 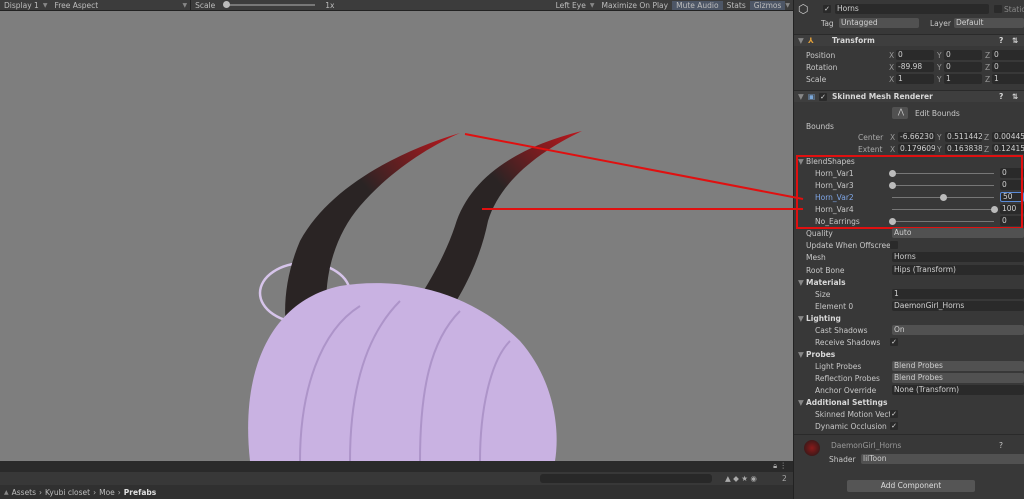 What do you see at coordinates (1008, 67) in the screenshot?
I see `rotation-z-field: 0` at bounding box center [1008, 67].